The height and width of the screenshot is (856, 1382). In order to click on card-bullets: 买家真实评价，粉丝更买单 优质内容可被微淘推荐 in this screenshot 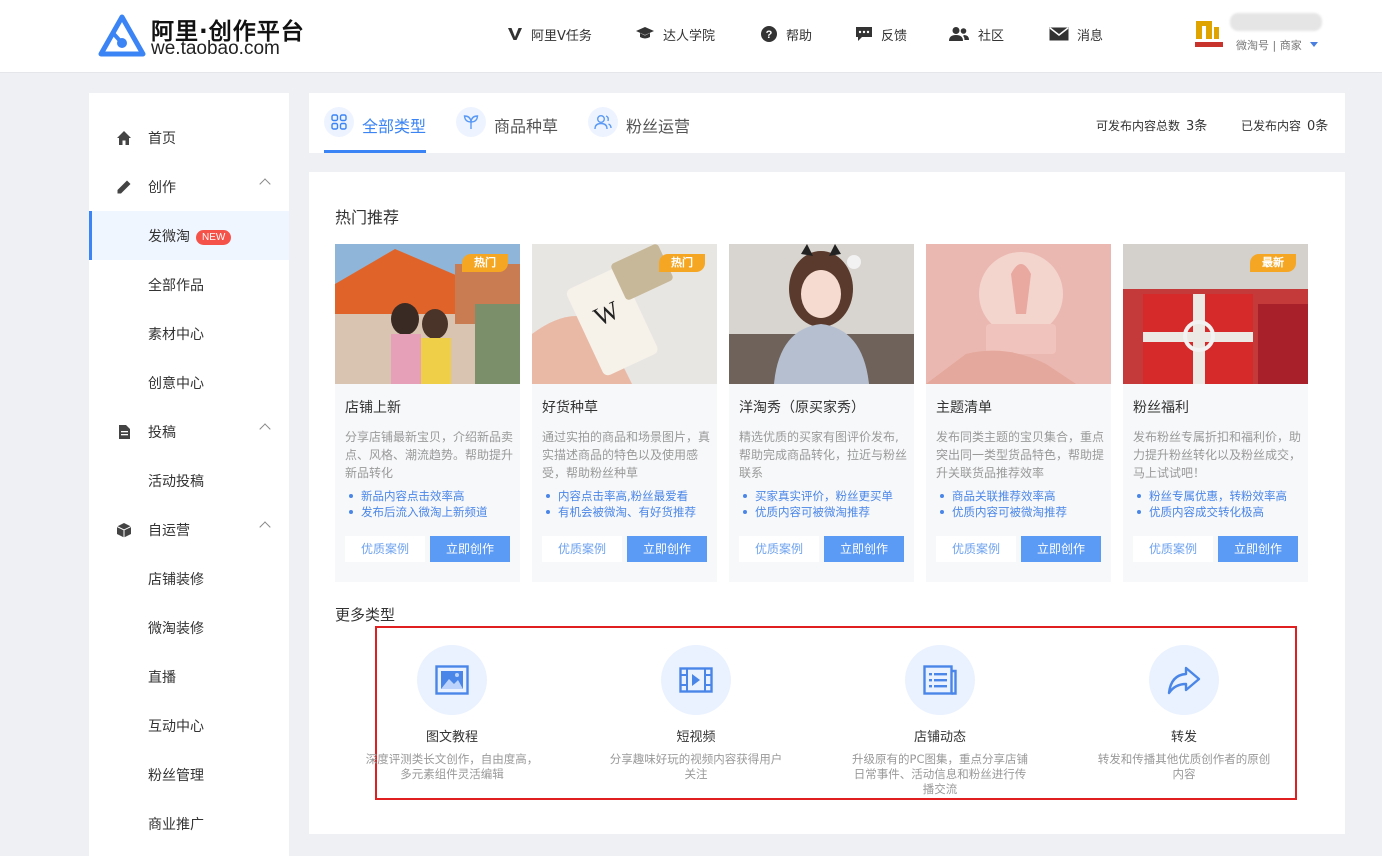, I will do `click(825, 504)`.